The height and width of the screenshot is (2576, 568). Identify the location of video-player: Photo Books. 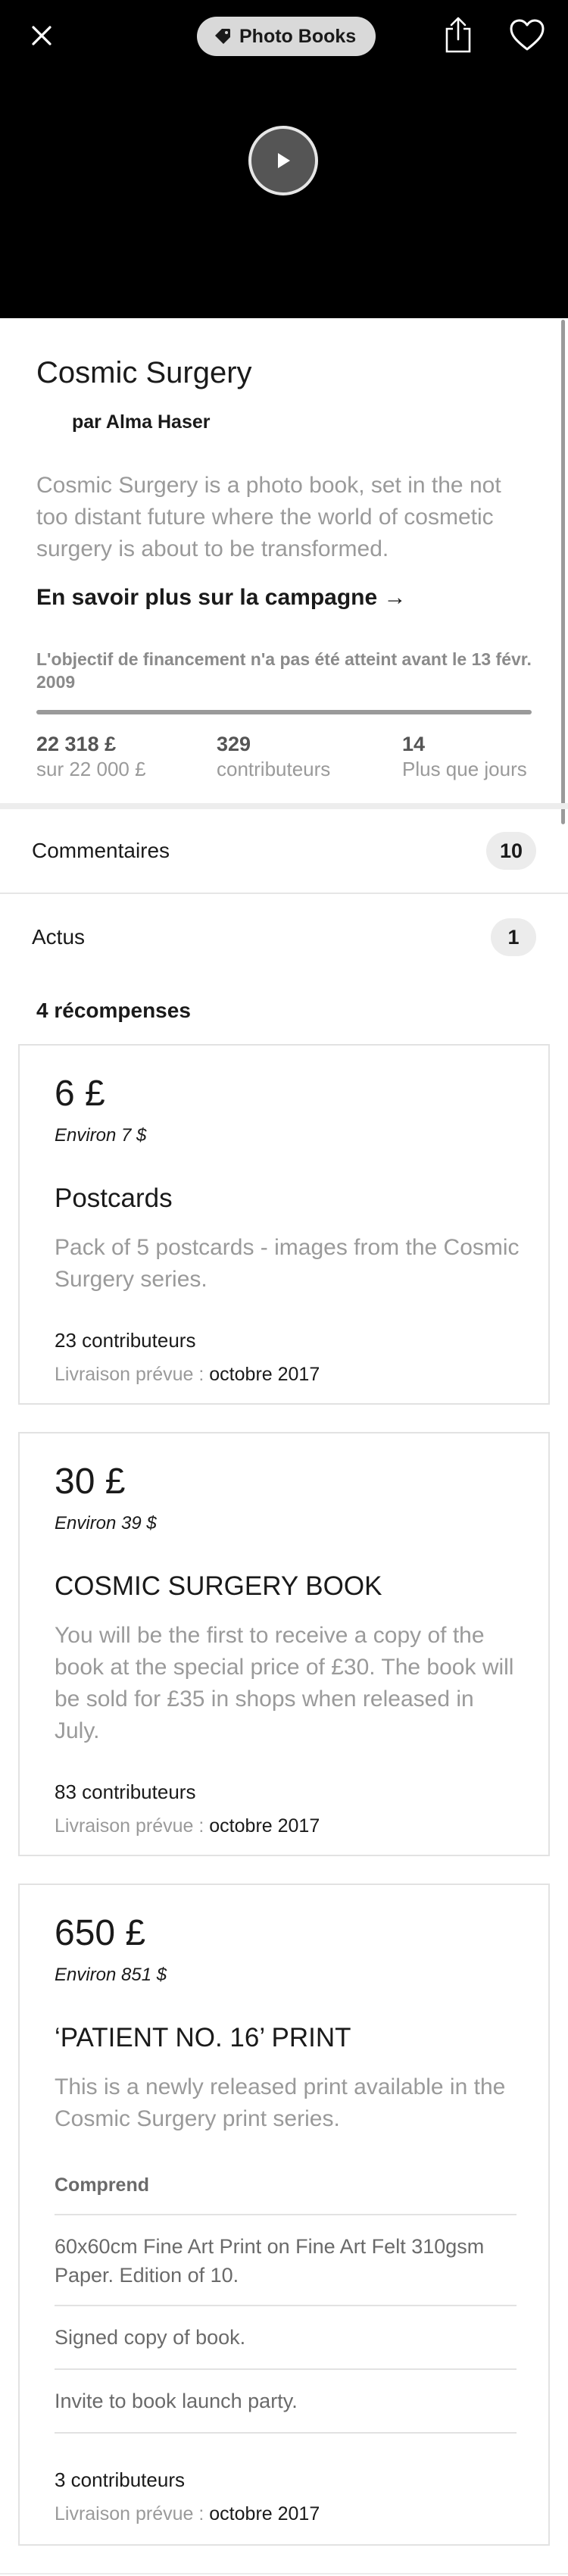
(284, 159).